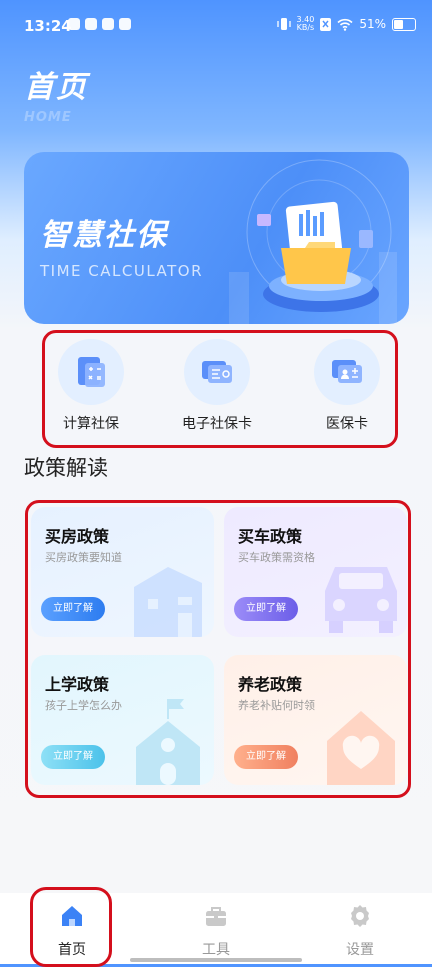  What do you see at coordinates (168, 602) in the screenshot?
I see `building-icon` at bounding box center [168, 602].